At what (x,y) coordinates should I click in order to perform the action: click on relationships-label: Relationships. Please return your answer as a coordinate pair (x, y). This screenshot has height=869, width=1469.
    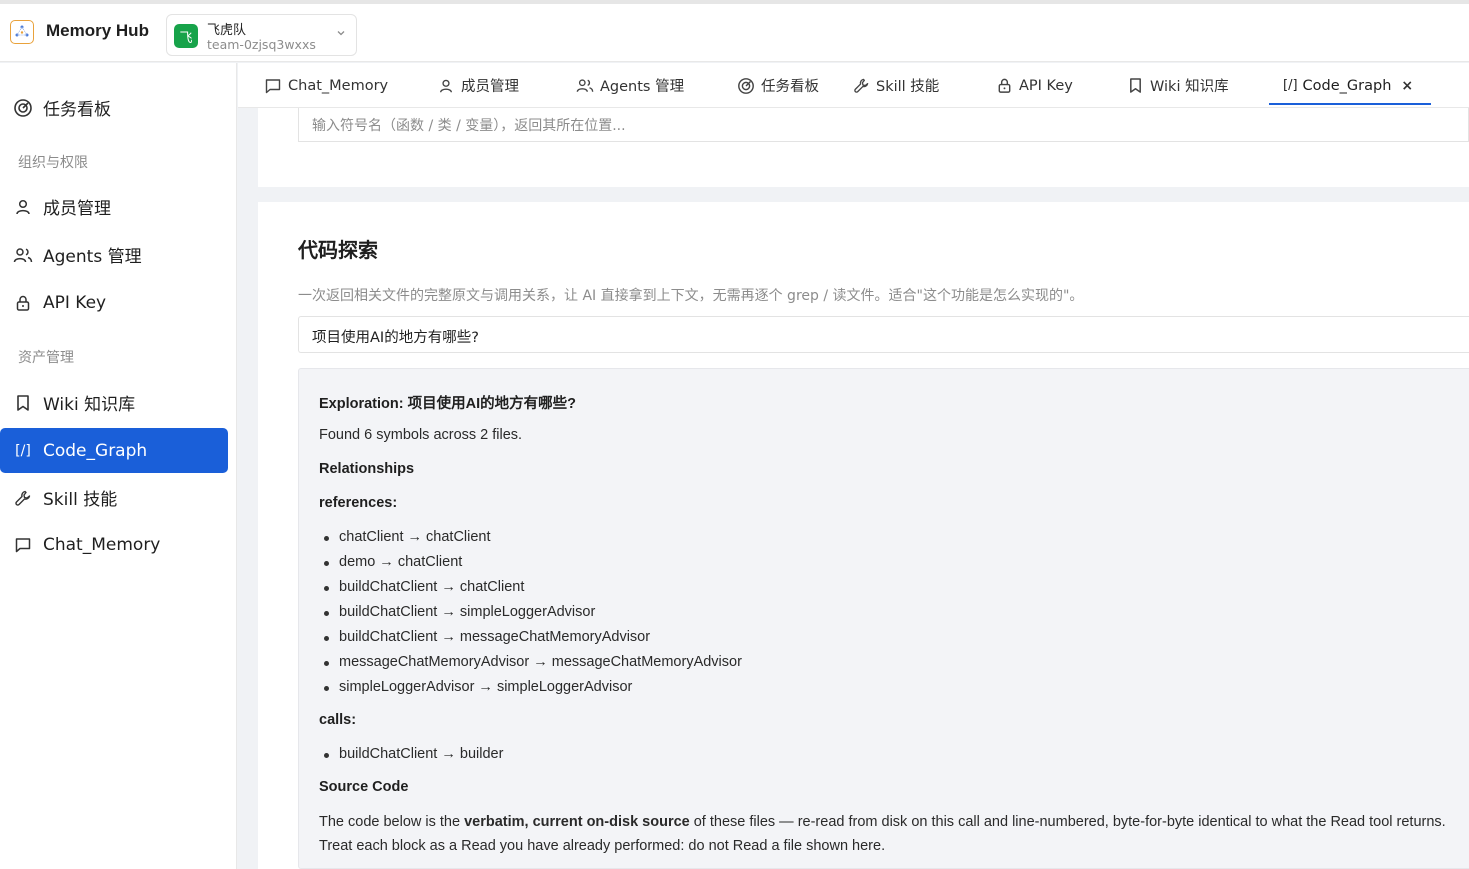
    Looking at the image, I should click on (367, 469).